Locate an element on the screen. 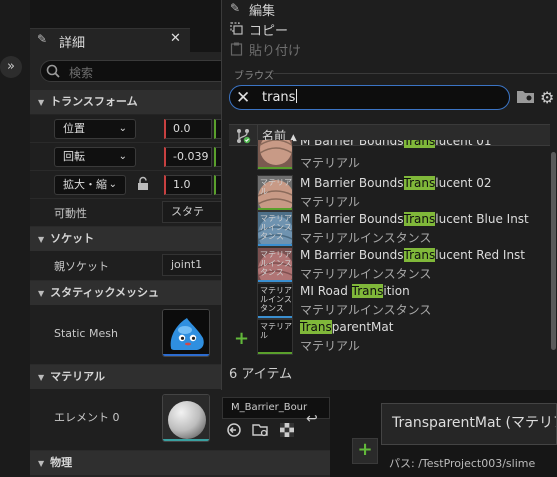 This screenshot has width=557, height=477. material-sphere-icon is located at coordinates (186, 418).